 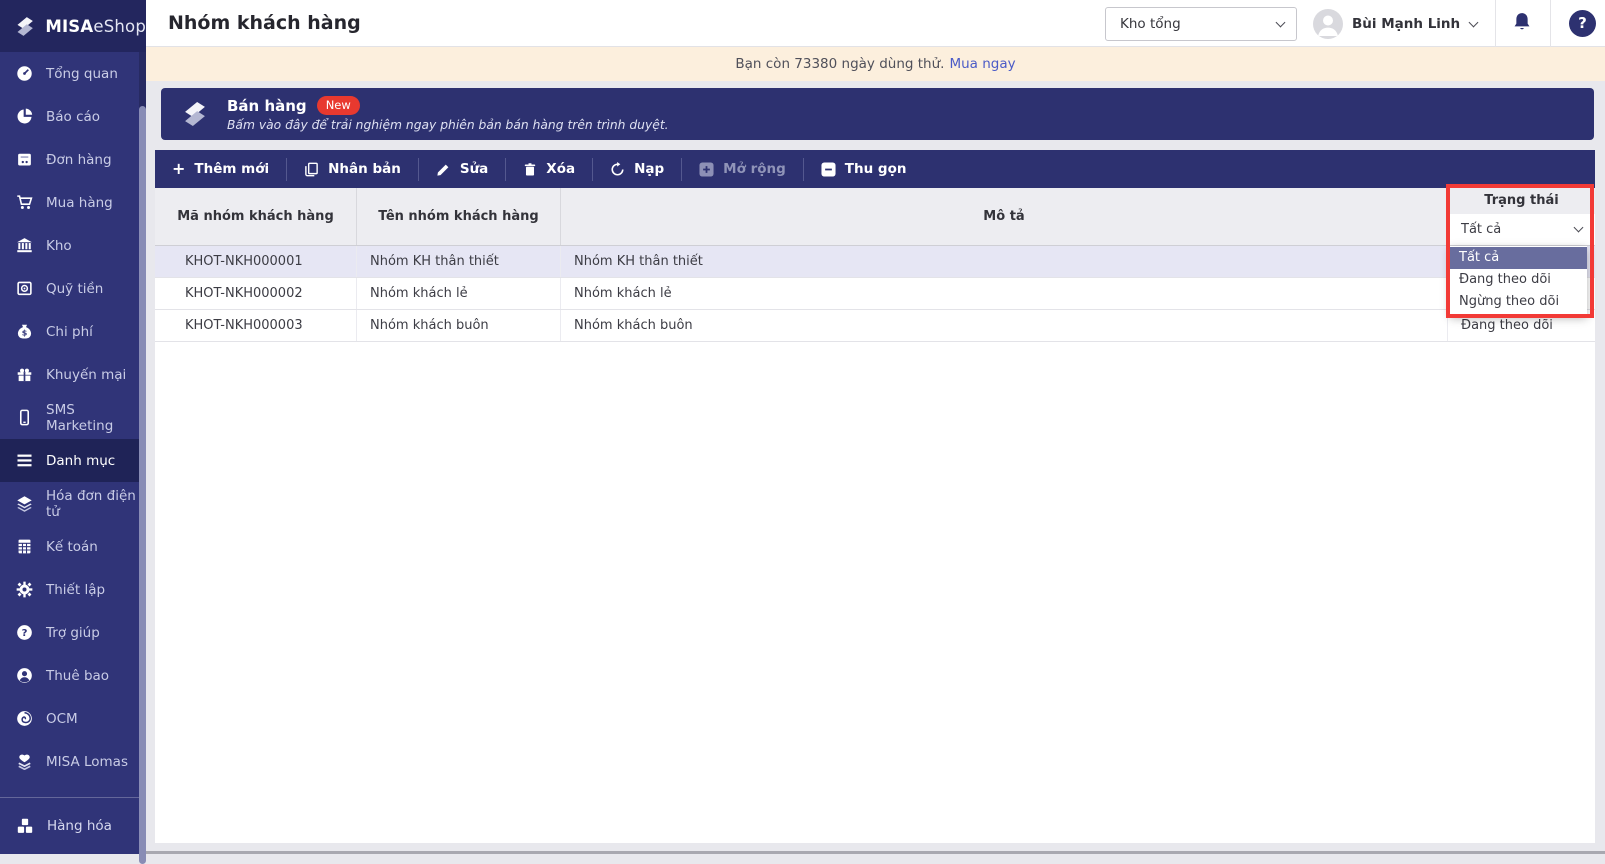 I want to click on sidebar-item-tong-quan: Tổng quan, so click(x=73, y=73).